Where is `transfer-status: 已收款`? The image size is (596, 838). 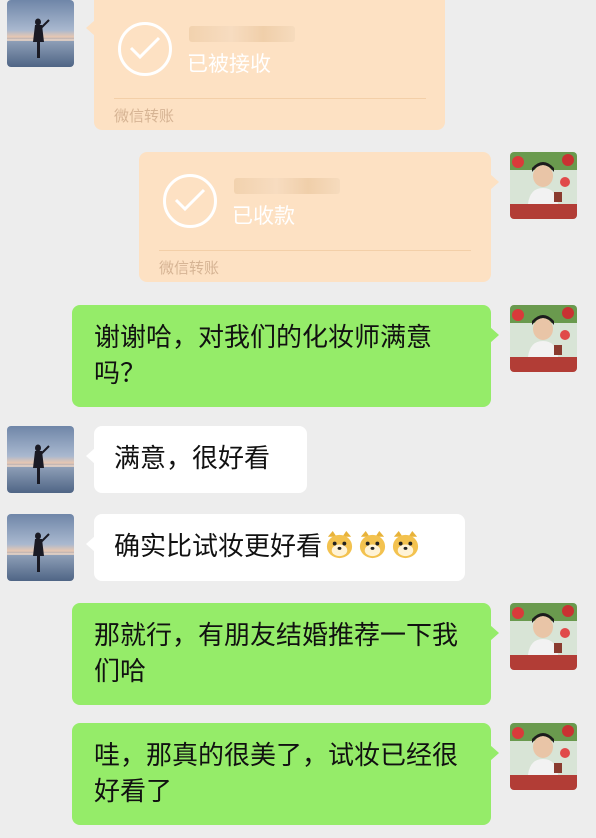
transfer-status: 已收款 is located at coordinates (263, 216).